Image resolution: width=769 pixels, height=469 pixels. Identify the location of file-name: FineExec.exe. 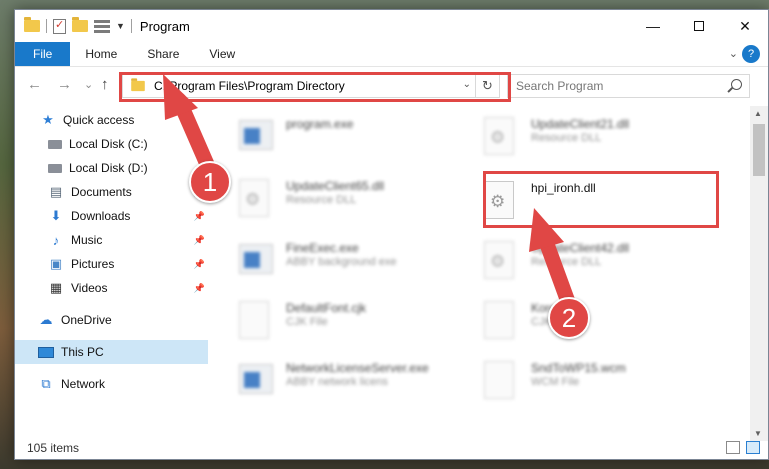
(322, 248).